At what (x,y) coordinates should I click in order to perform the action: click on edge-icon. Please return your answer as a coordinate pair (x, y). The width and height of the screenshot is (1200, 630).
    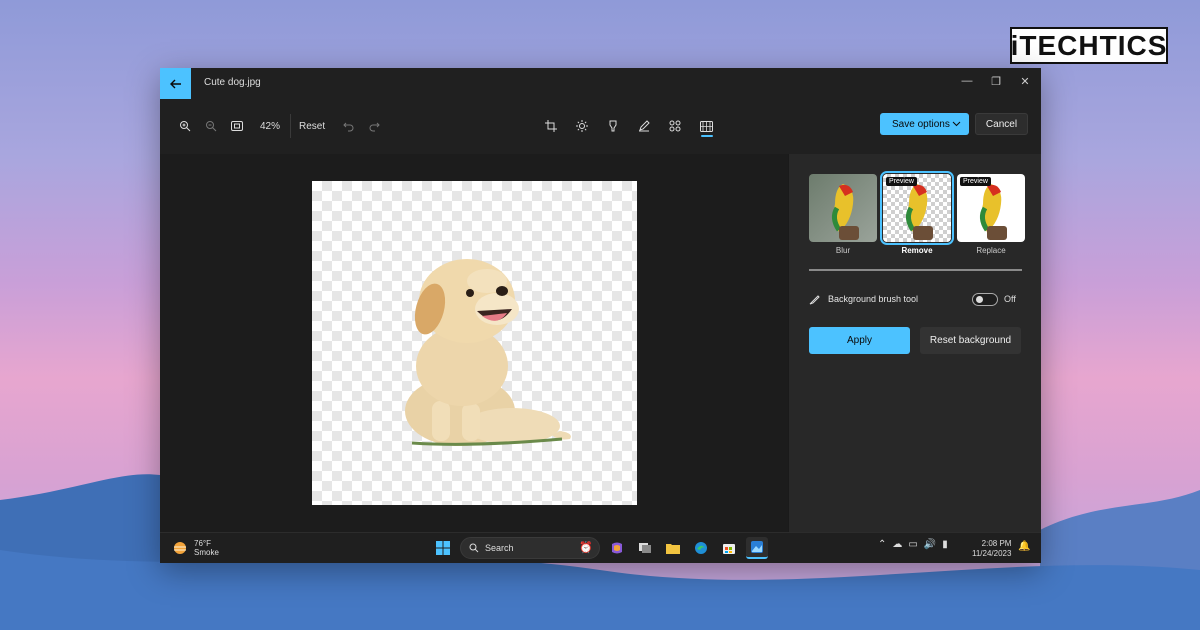
    Looking at the image, I should click on (701, 548).